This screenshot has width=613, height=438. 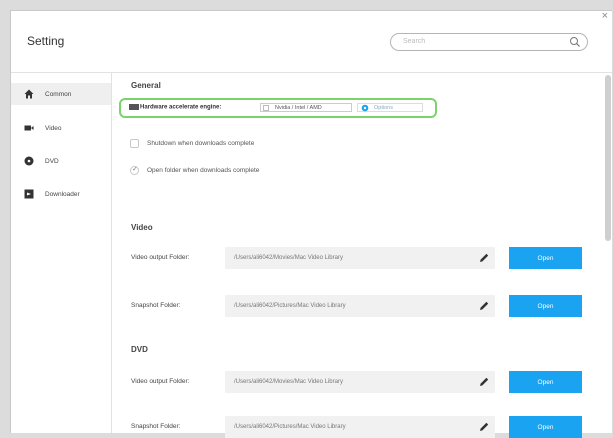 I want to click on video-camera-icon, so click(x=29, y=128).